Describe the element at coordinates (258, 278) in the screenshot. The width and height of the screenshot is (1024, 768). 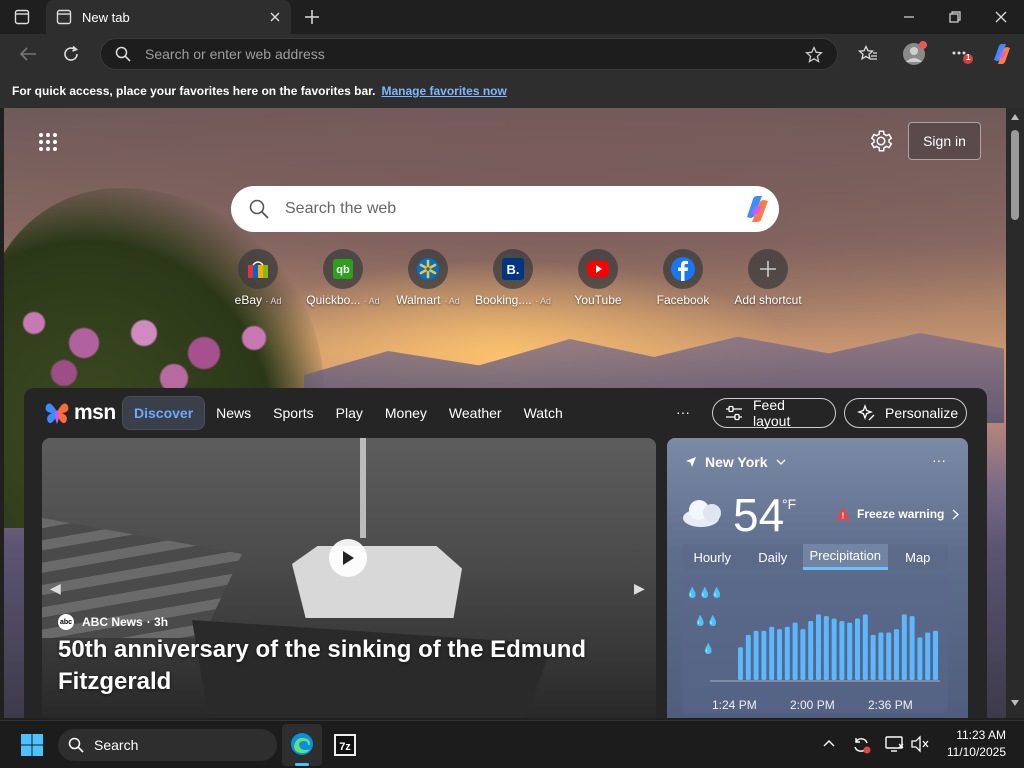
I see `shortcut-ebay: eBay · Ad` at that location.